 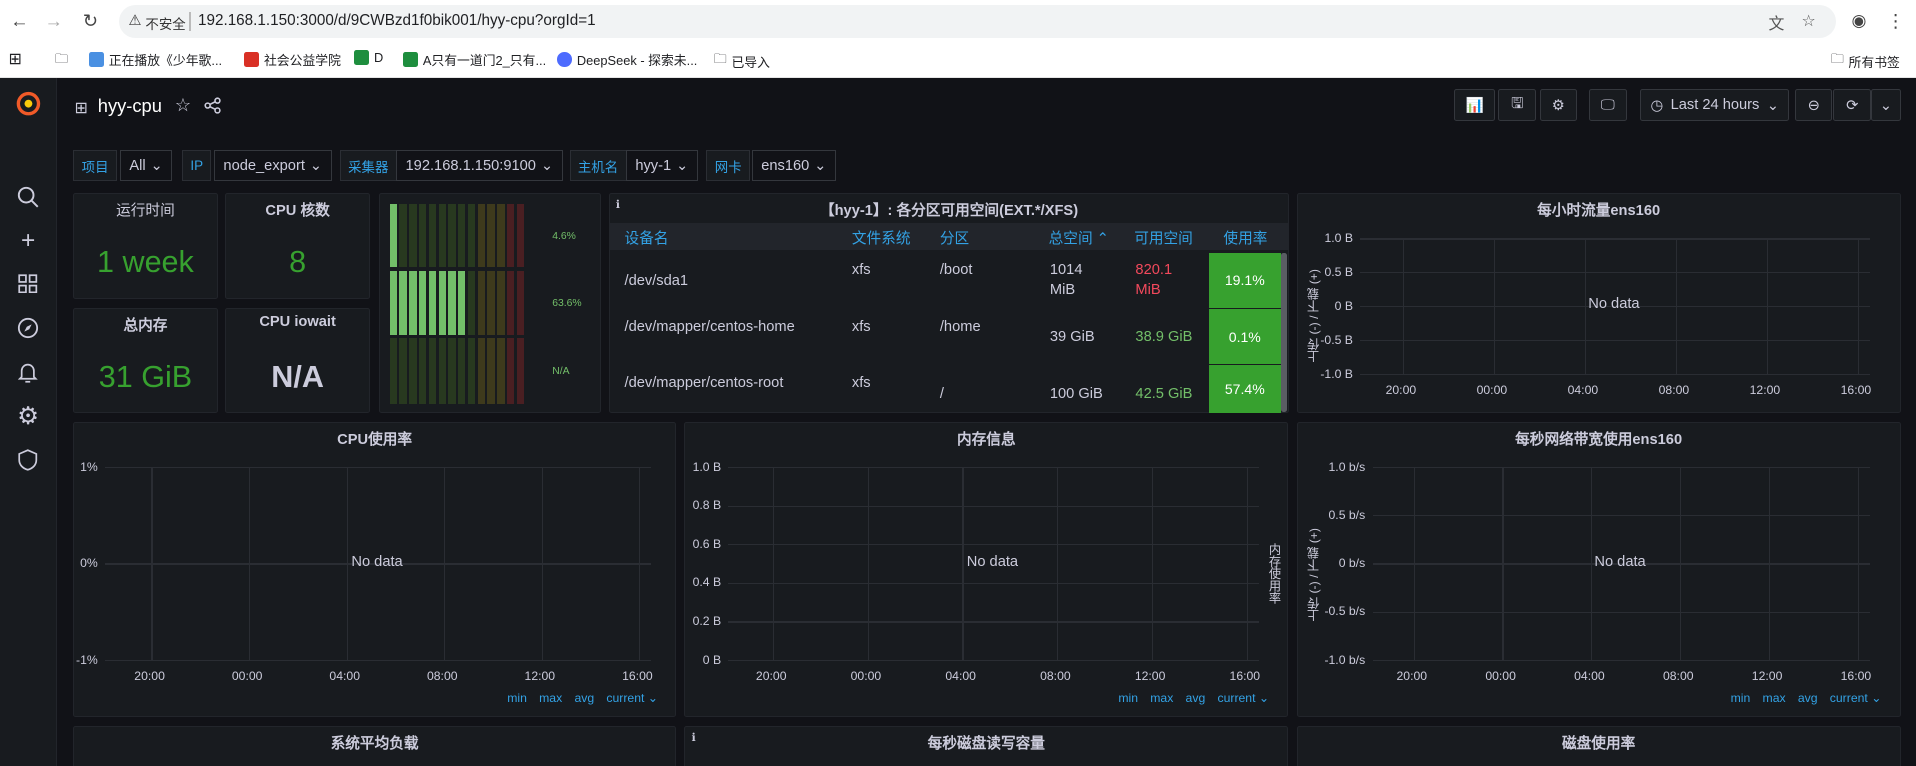 I want to click on refresh-interval-button: ⌄, so click(x=1886, y=105).